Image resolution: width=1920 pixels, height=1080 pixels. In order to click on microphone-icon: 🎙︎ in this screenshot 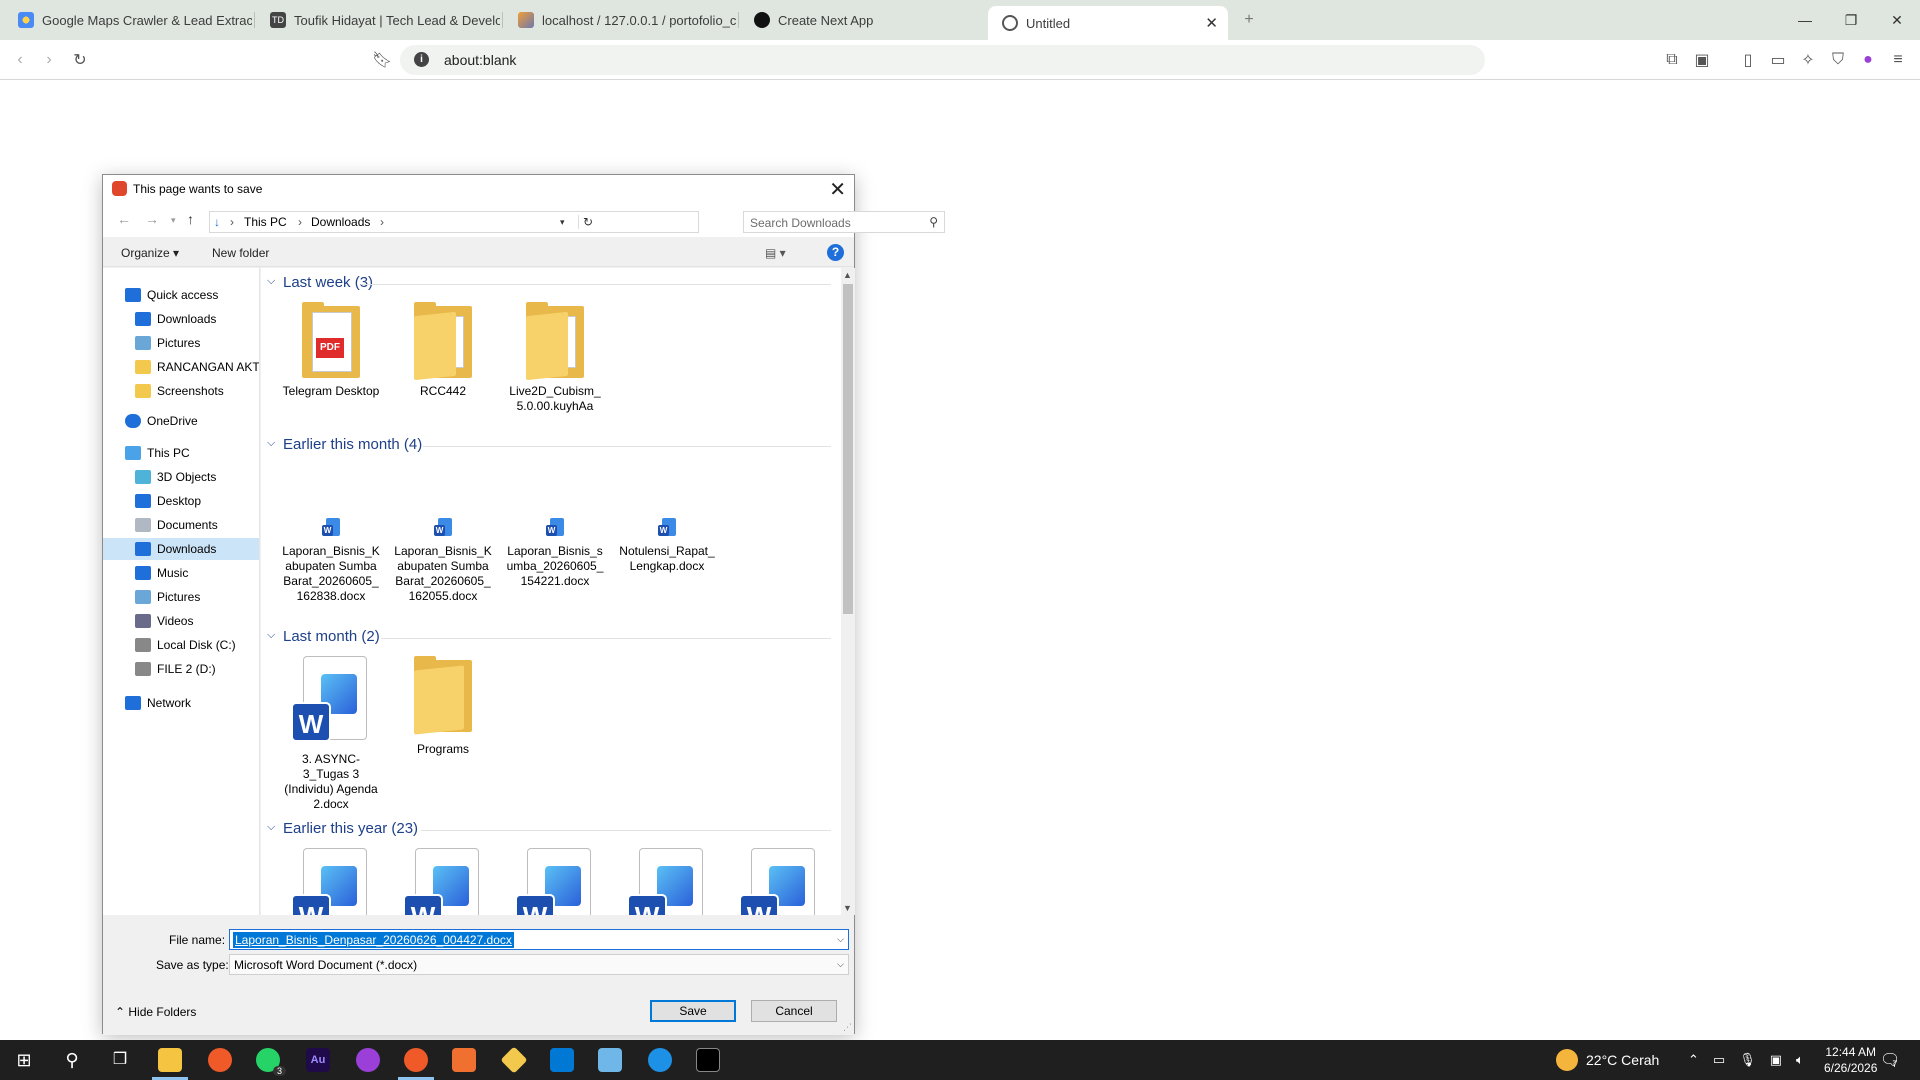, I will do `click(1747, 1060)`.